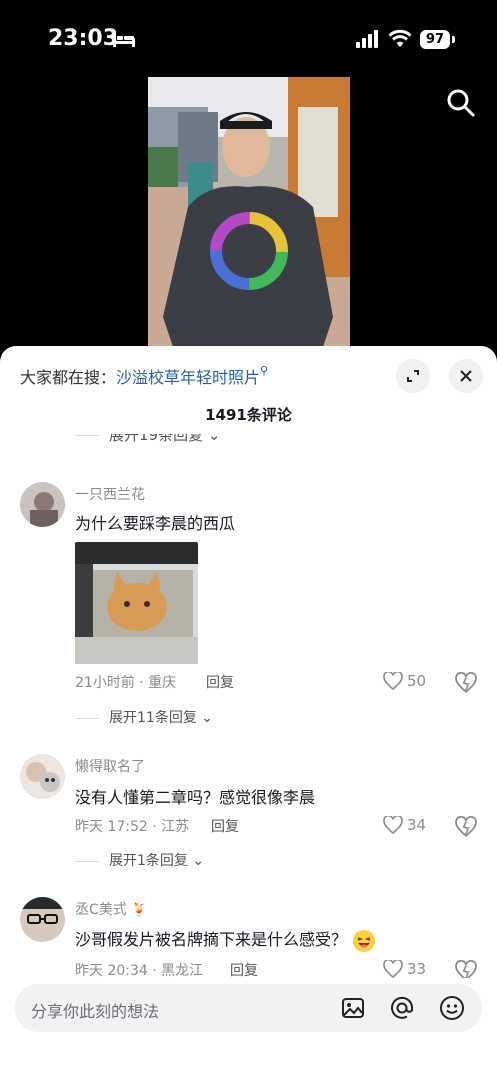 This screenshot has height=1080, width=497. Describe the element at coordinates (417, 969) in the screenshot. I see `like-count: 33` at that location.